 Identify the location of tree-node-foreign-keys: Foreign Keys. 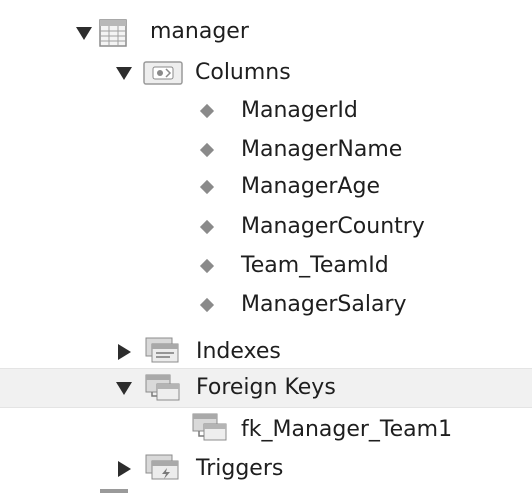
(266, 388).